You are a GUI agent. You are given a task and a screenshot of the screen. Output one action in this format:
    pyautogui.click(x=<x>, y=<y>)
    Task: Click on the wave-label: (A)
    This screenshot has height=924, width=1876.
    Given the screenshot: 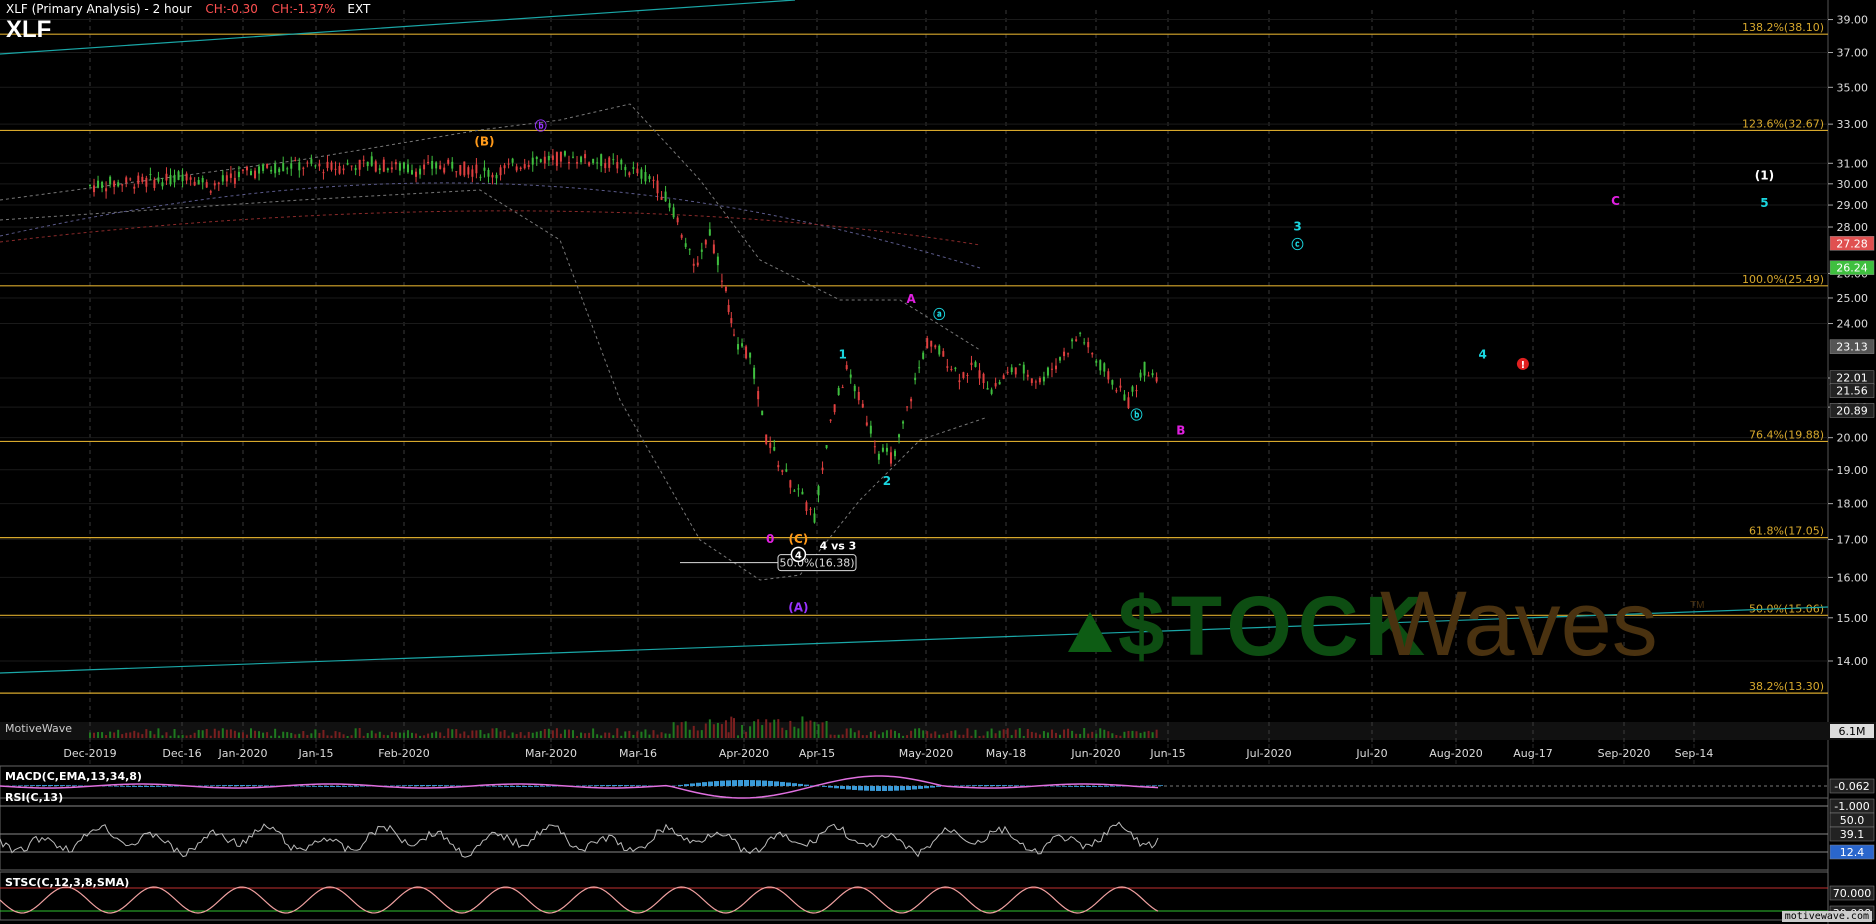 What is the action you would take?
    pyautogui.click(x=798, y=608)
    